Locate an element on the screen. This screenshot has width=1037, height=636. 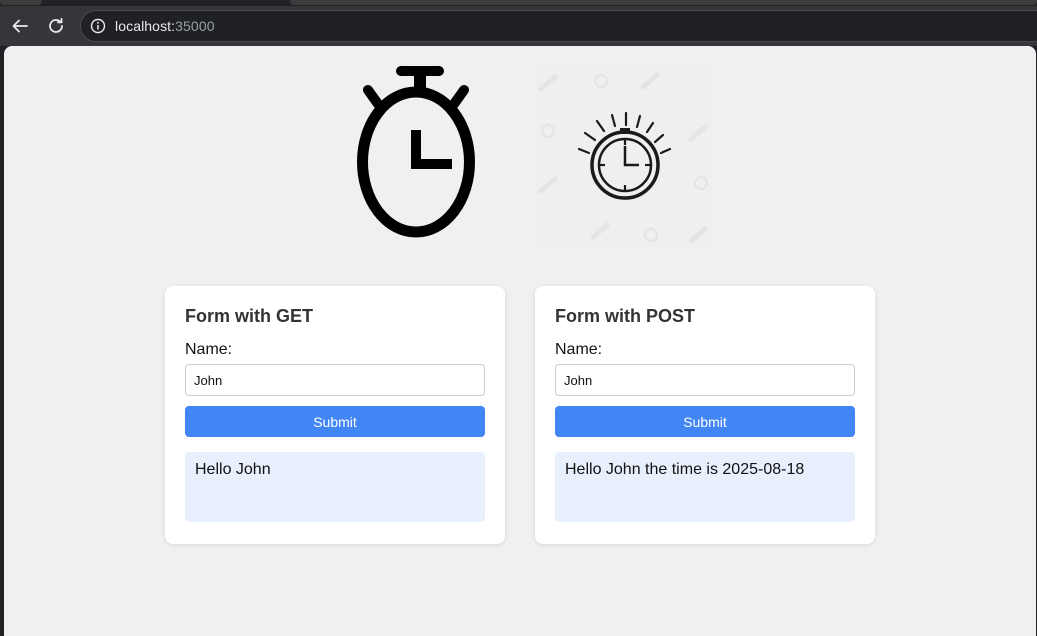
post-form-title: Form with POST is located at coordinates (625, 316).